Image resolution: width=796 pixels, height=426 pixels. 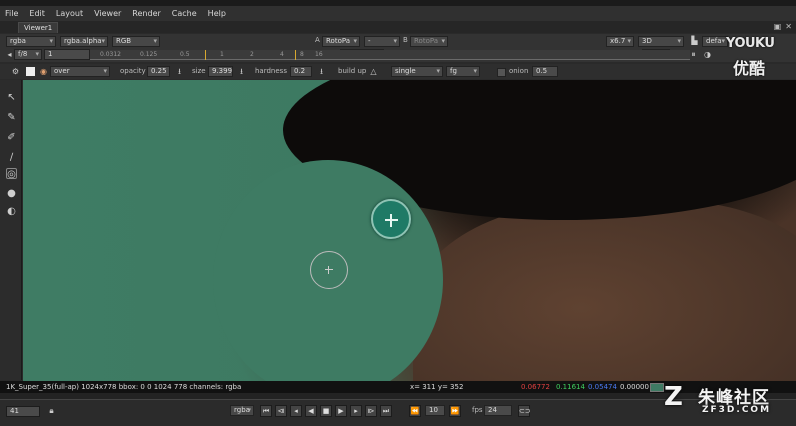 What do you see at coordinates (498, 410) in the screenshot?
I see `fps-field: 24` at bounding box center [498, 410].